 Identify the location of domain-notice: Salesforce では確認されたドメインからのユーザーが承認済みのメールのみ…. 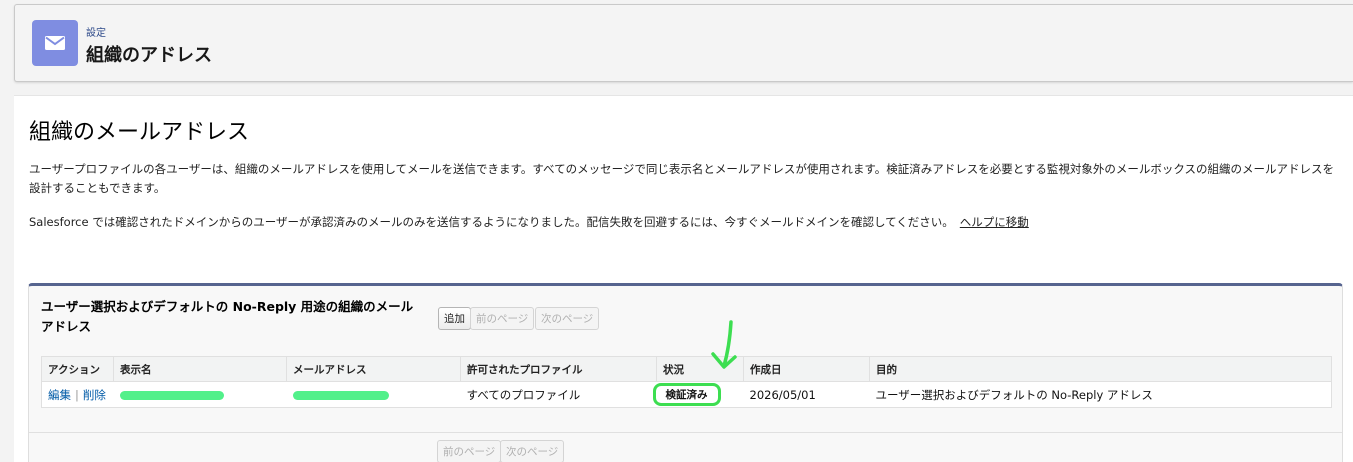
(529, 222).